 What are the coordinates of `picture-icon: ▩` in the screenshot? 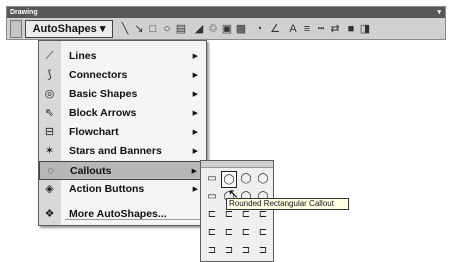 It's located at (241, 29).